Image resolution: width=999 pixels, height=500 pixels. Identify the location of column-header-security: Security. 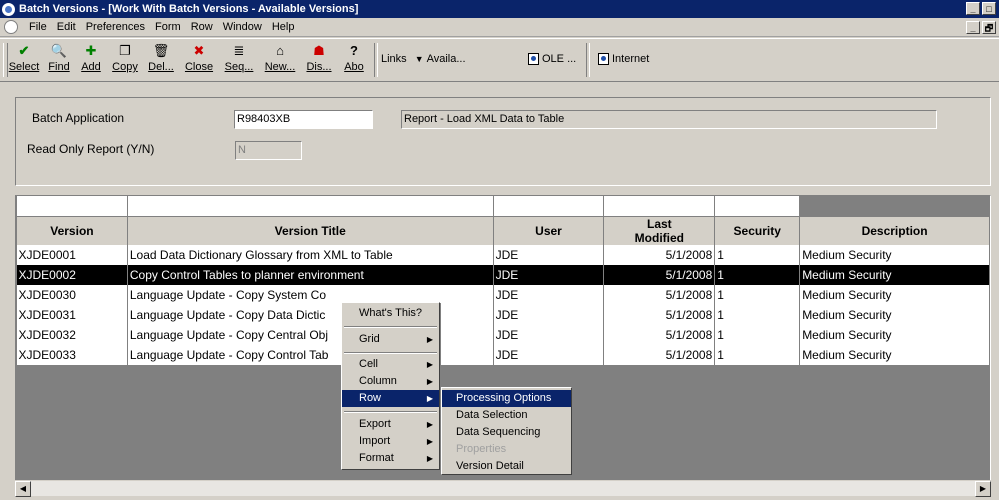
(757, 230).